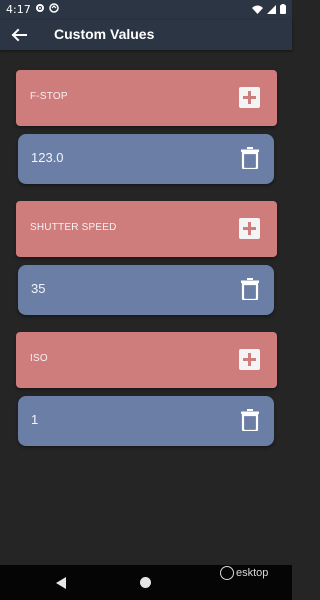 The height and width of the screenshot is (600, 320). I want to click on signal-icon, so click(271, 10).